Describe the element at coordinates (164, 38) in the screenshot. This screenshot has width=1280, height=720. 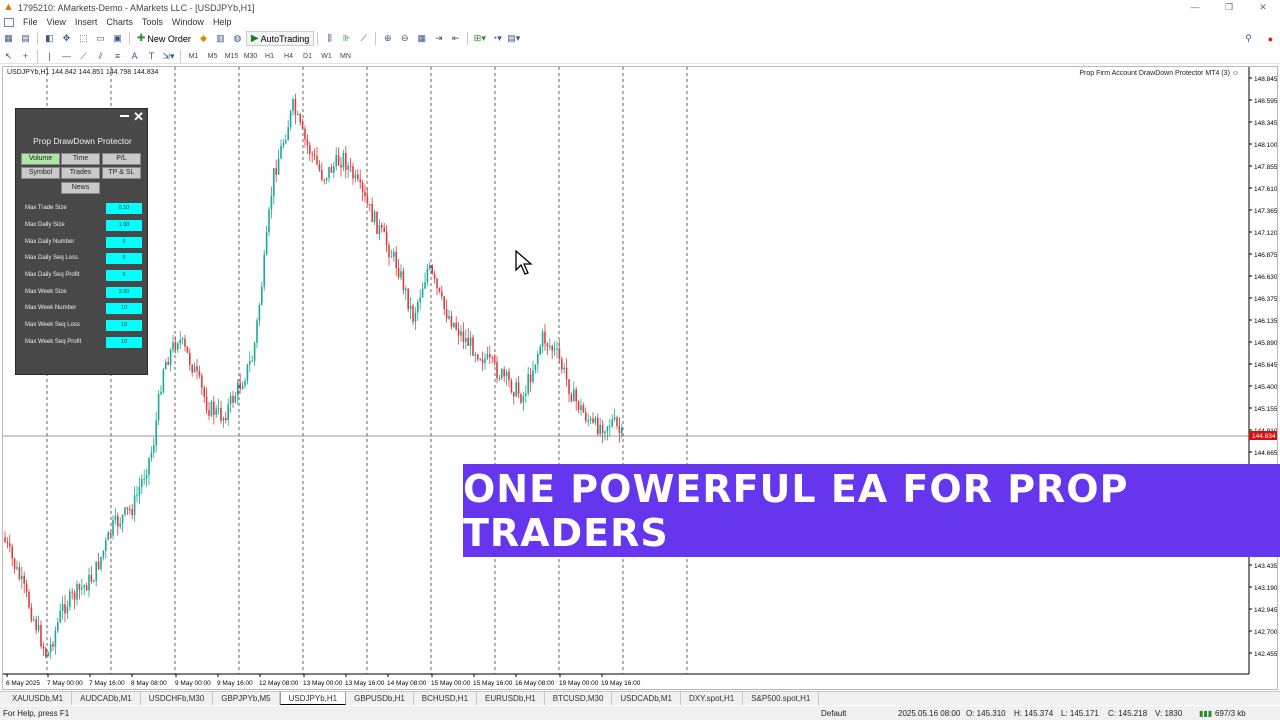
I see `new-order-button: ✚ New Order` at that location.